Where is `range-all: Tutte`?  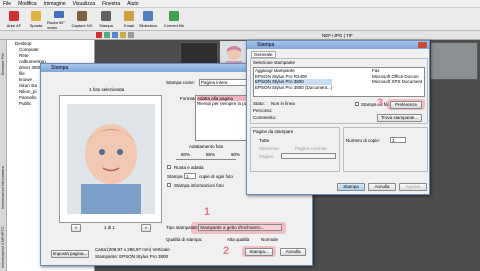 range-all: Tutte is located at coordinates (264, 140).